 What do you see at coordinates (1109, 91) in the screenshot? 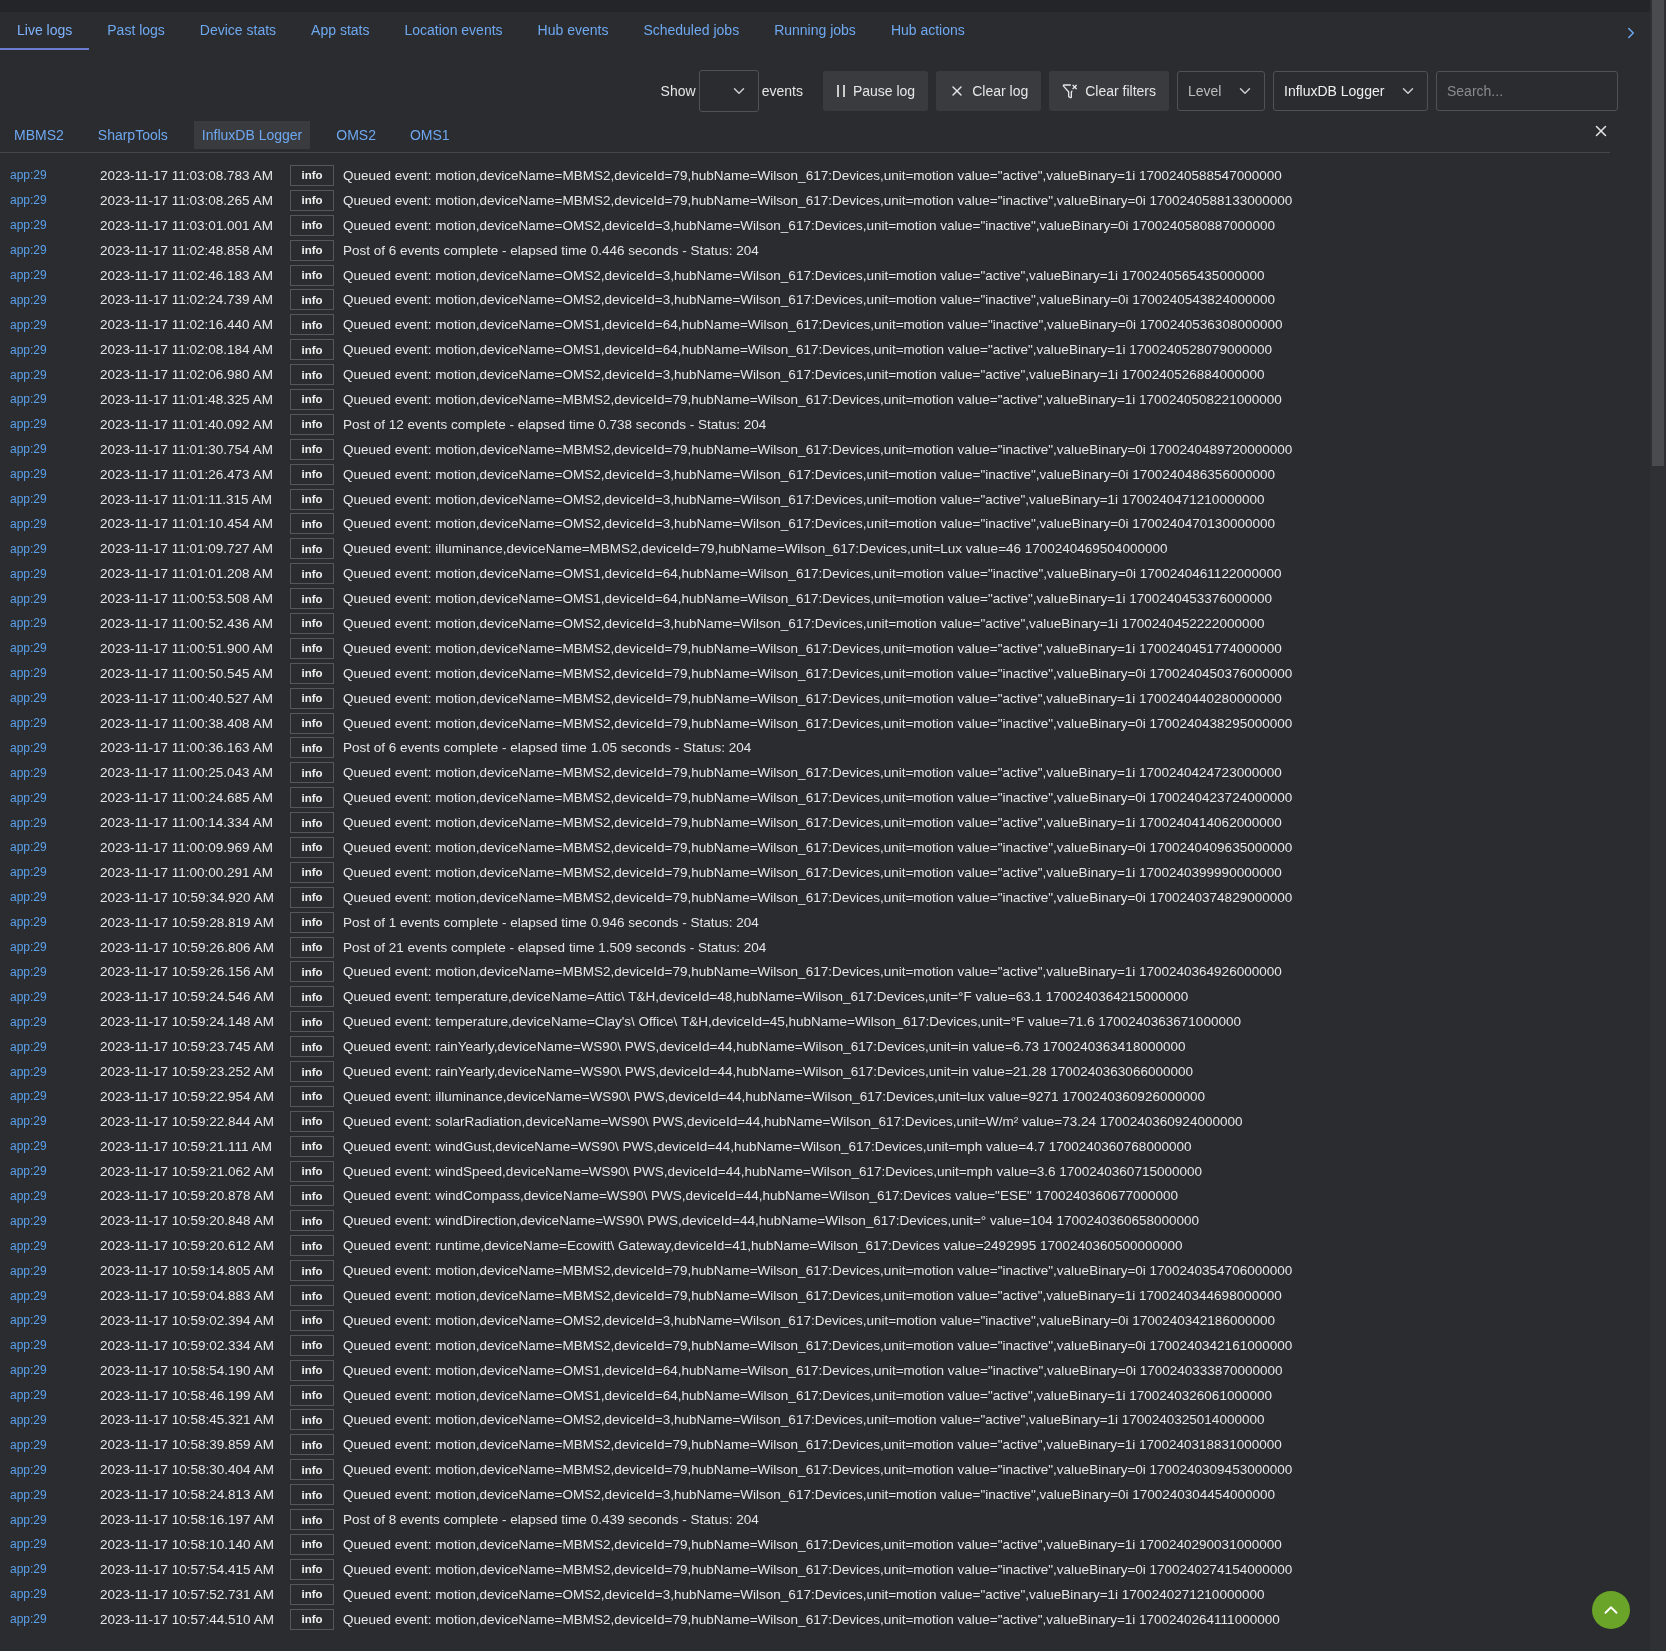
I see `clear-filters-button: Clear filters` at bounding box center [1109, 91].